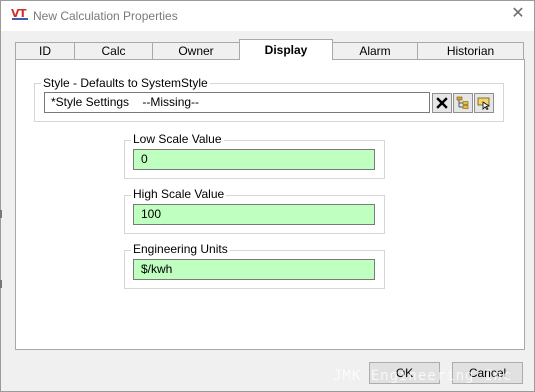  Describe the element at coordinates (45, 50) in the screenshot. I see `tab-id: ID` at that location.